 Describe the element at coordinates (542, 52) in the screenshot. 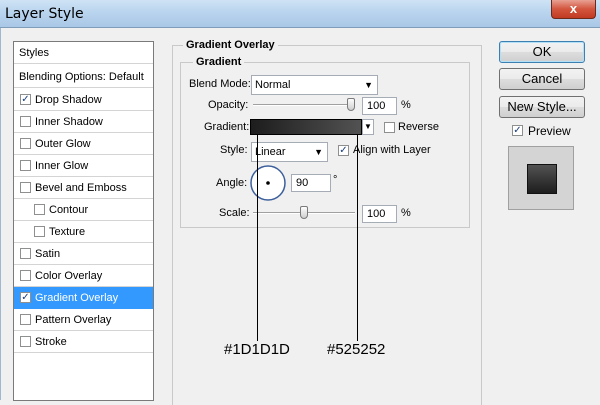

I see `ok-button: OK` at that location.